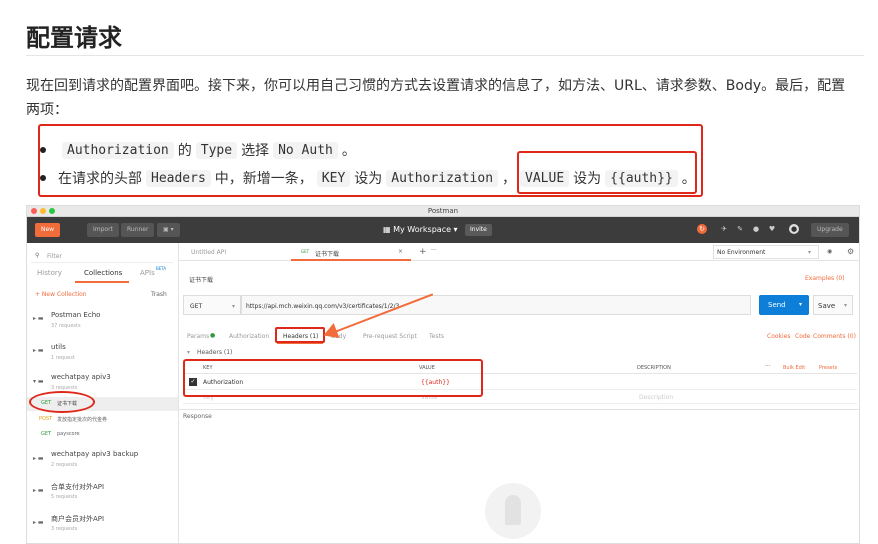  What do you see at coordinates (102, 282) in the screenshot?
I see `active-tab-underline` at bounding box center [102, 282].